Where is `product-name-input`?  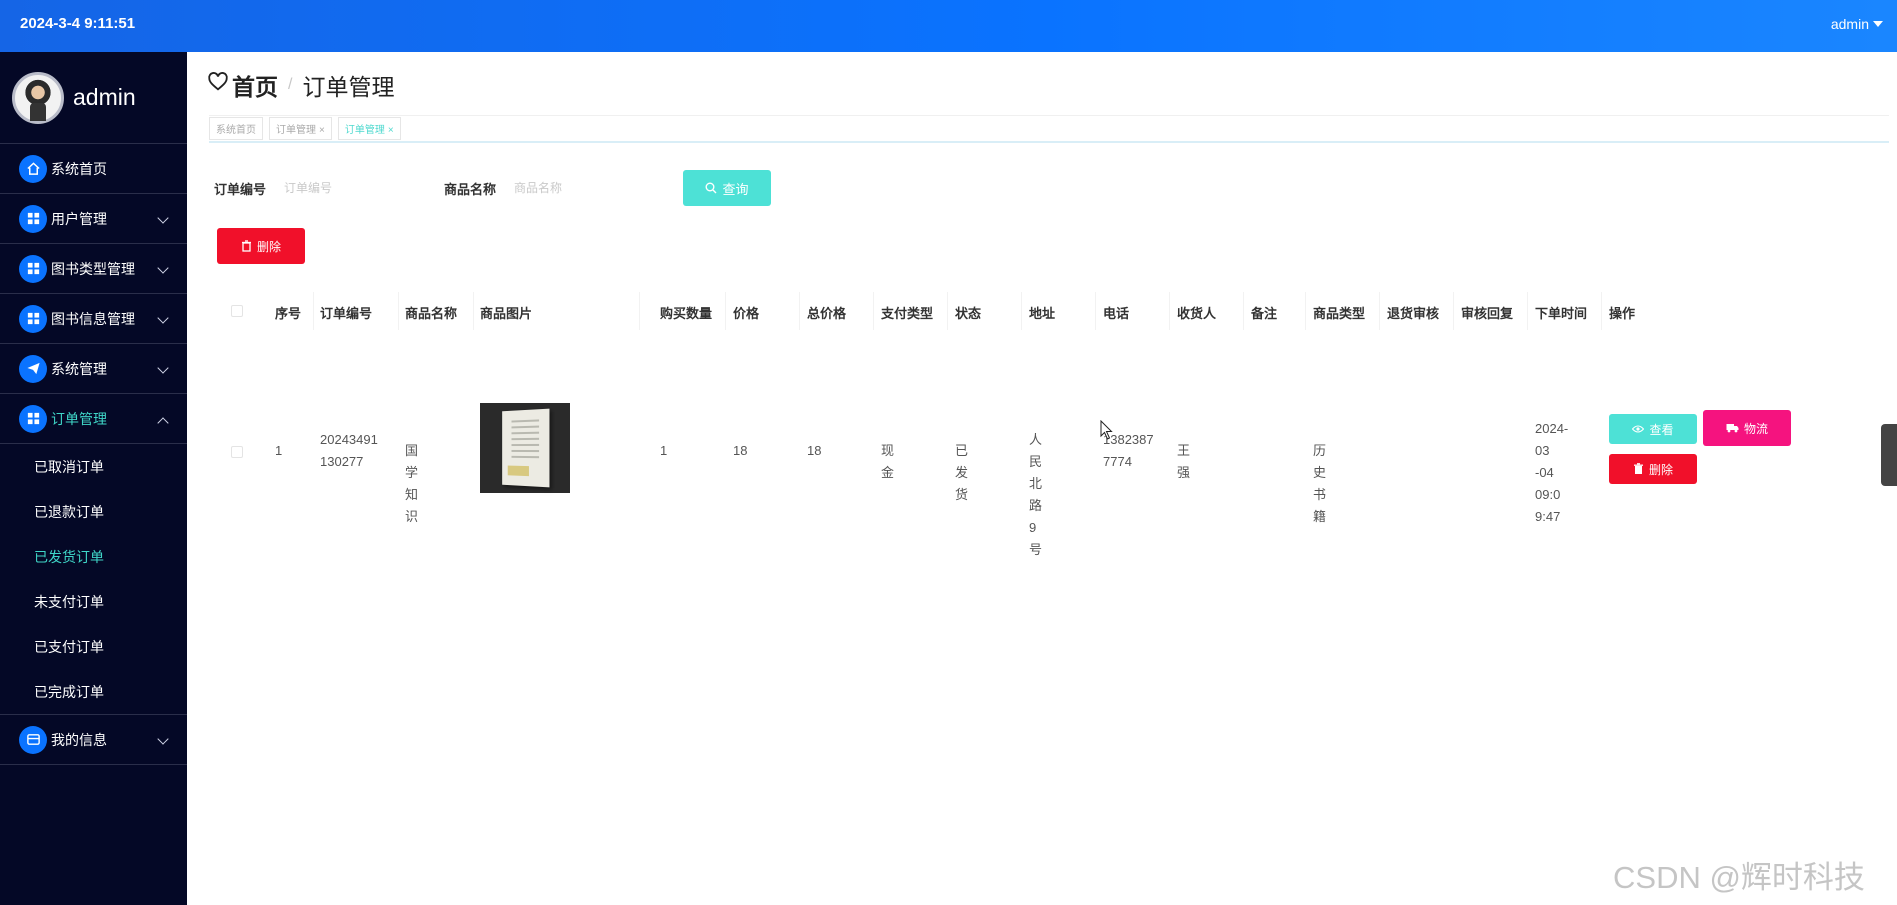 product-name-input is located at coordinates (584, 188).